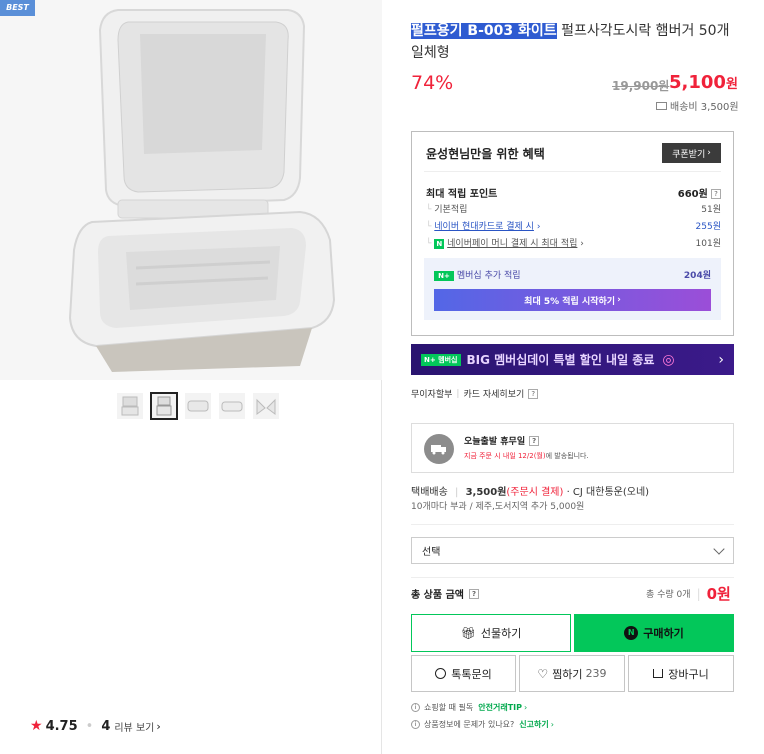 This screenshot has width=764, height=754. What do you see at coordinates (445, 593) in the screenshot?
I see `total-label: 총 상품 금액 ?` at bounding box center [445, 593].